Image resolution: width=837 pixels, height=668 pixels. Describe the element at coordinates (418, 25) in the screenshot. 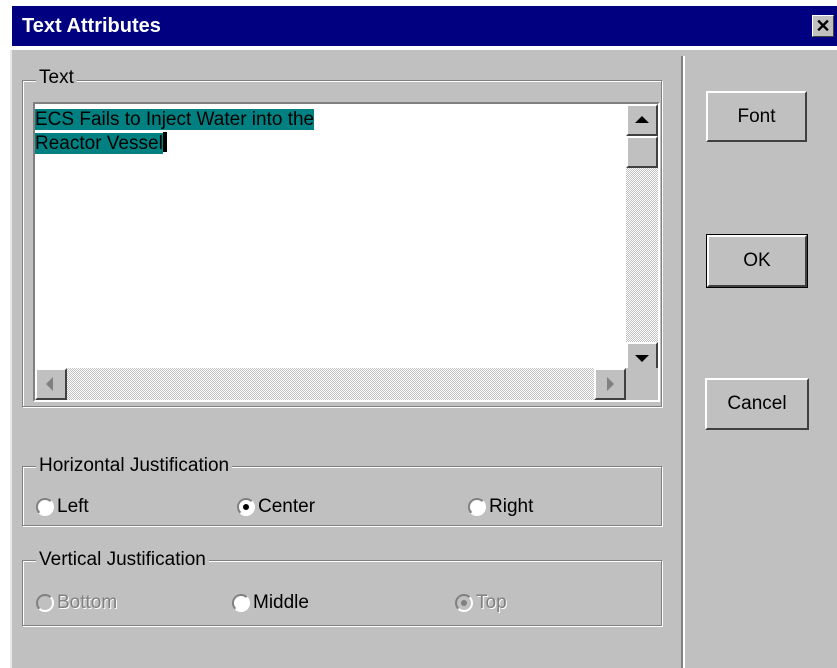

I see `title-bar: Text Attributes ✕` at that location.